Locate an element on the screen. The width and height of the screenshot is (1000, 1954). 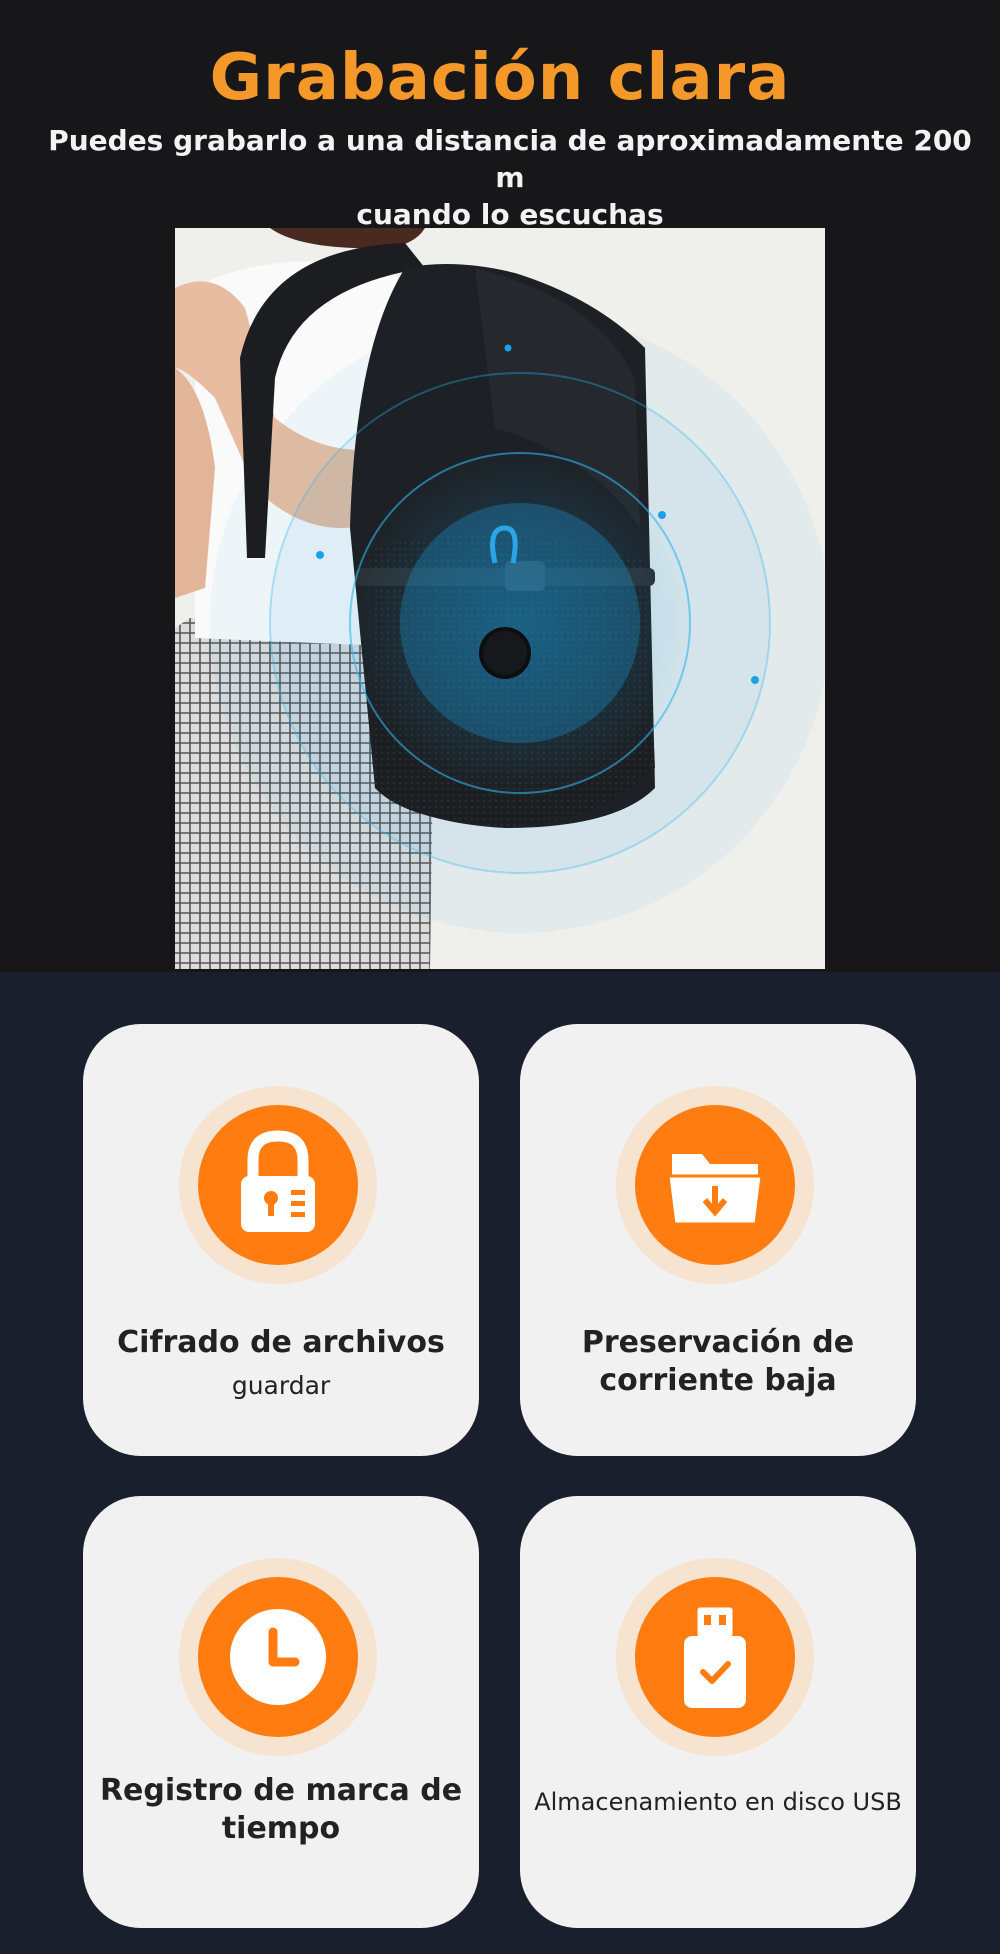
clock-icon is located at coordinates (278, 1657).